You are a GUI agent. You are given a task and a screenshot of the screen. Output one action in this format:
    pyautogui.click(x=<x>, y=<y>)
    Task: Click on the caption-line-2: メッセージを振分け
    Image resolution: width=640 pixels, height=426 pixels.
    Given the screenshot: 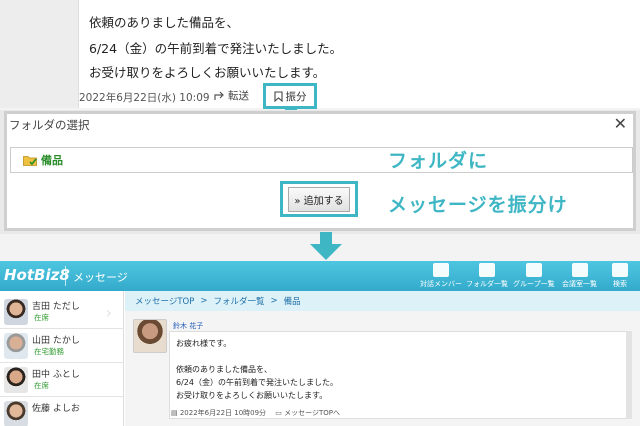 What is the action you would take?
    pyautogui.click(x=478, y=205)
    